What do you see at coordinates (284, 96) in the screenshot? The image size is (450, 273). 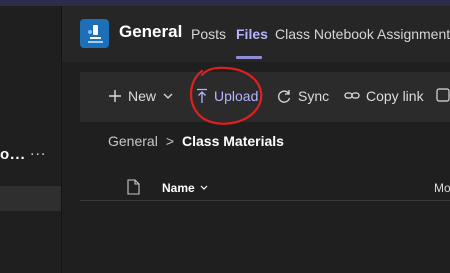 I see `sync-icon` at bounding box center [284, 96].